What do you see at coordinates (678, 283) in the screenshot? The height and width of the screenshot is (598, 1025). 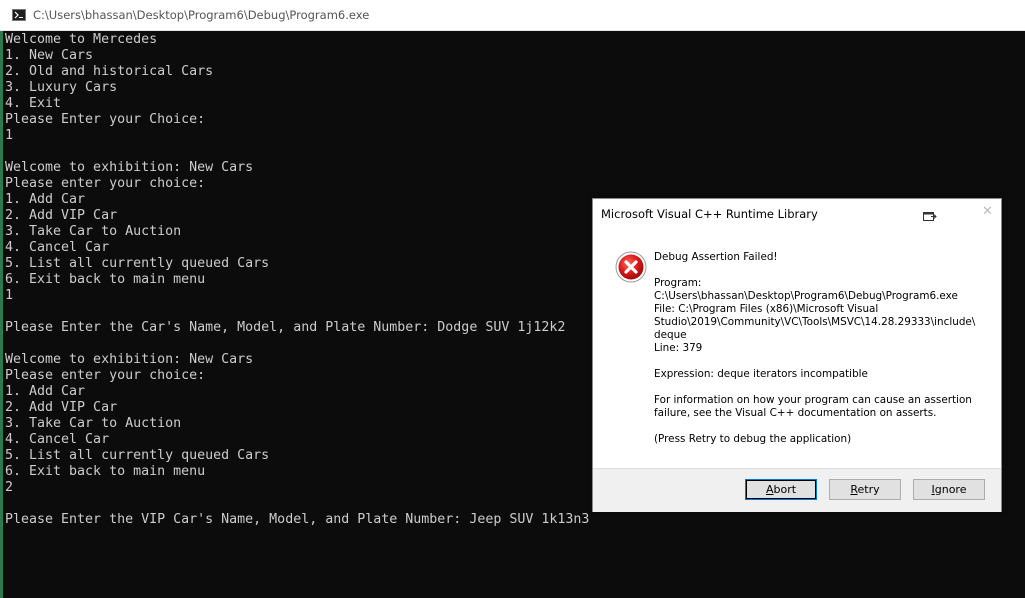 I see `program-label: Program:` at bounding box center [678, 283].